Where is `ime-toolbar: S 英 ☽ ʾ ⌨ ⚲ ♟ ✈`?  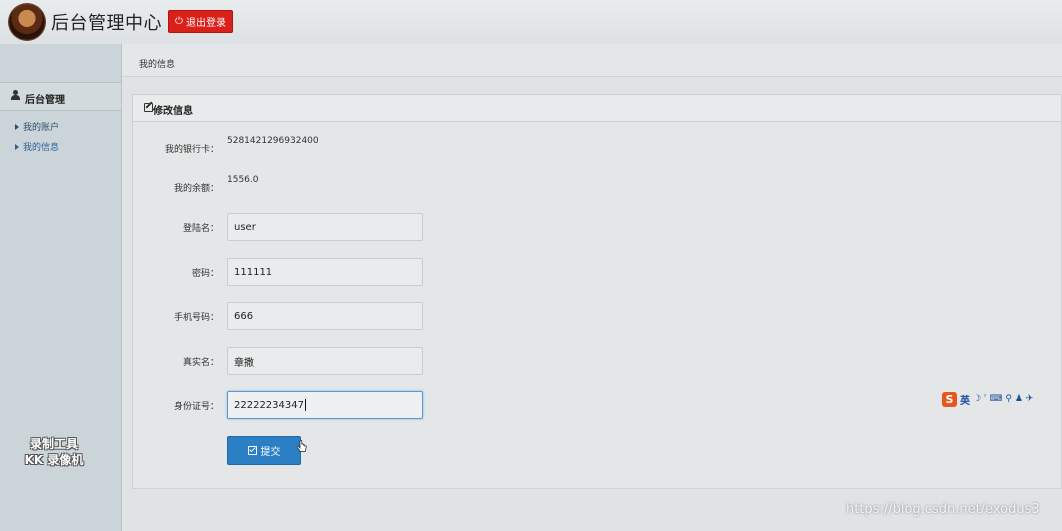 ime-toolbar: S 英 ☽ ʾ ⌨ ⚲ ♟ ✈ is located at coordinates (1002, 399).